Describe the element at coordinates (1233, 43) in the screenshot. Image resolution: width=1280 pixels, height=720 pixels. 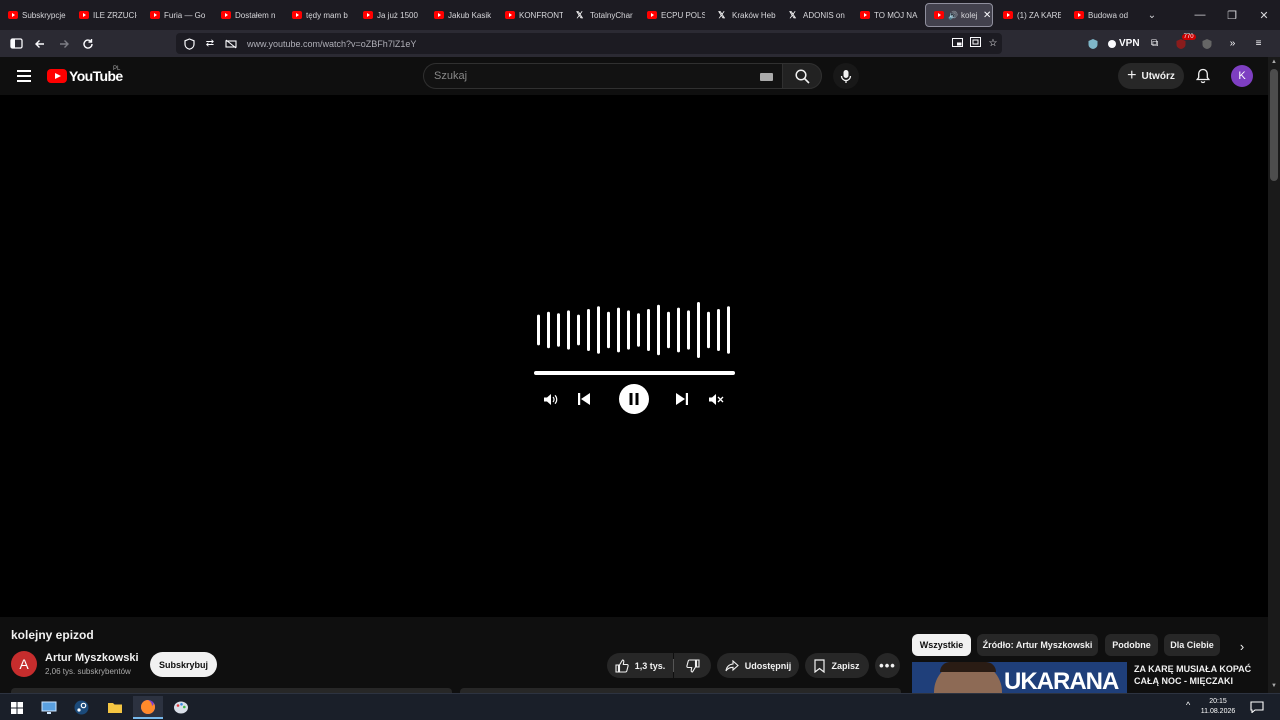
I see `more-tools-icon: »` at that location.